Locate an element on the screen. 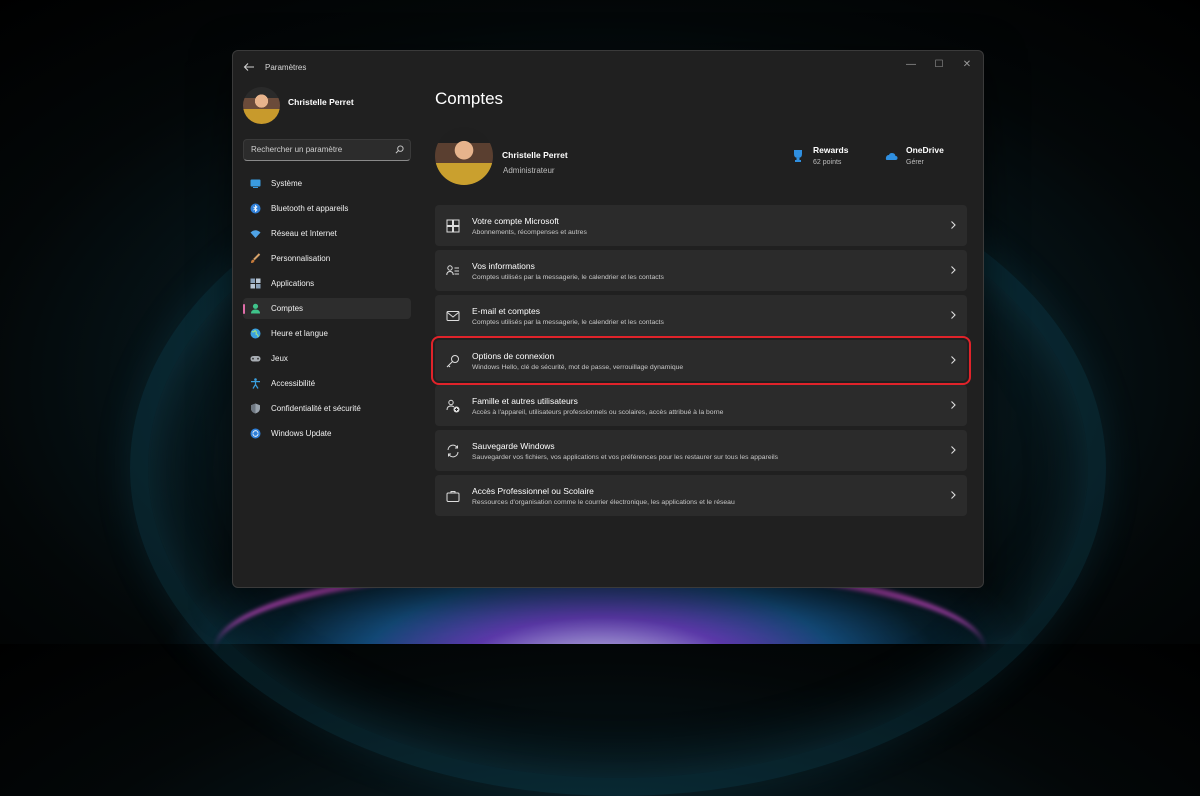  sidebar-item-windows-update: Windows Update is located at coordinates (327, 433).